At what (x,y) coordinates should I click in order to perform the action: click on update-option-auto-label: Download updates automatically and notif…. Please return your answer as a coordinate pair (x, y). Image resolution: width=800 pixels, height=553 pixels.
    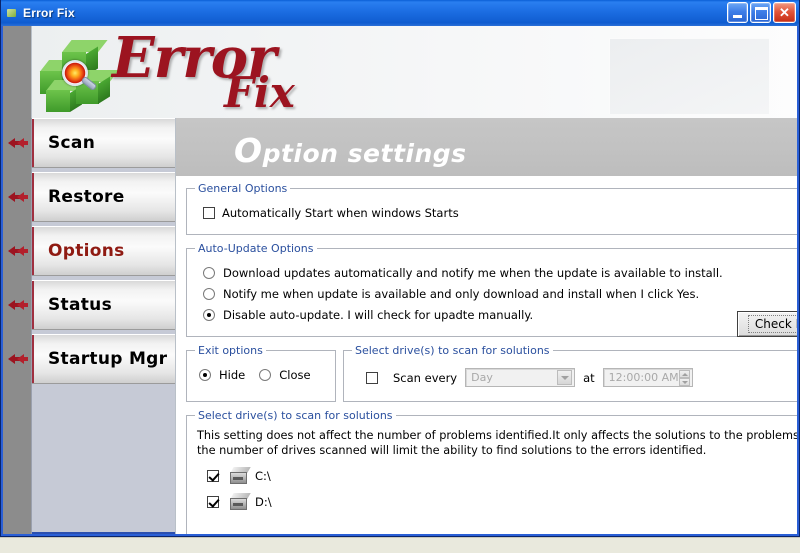
    Looking at the image, I should click on (473, 273).